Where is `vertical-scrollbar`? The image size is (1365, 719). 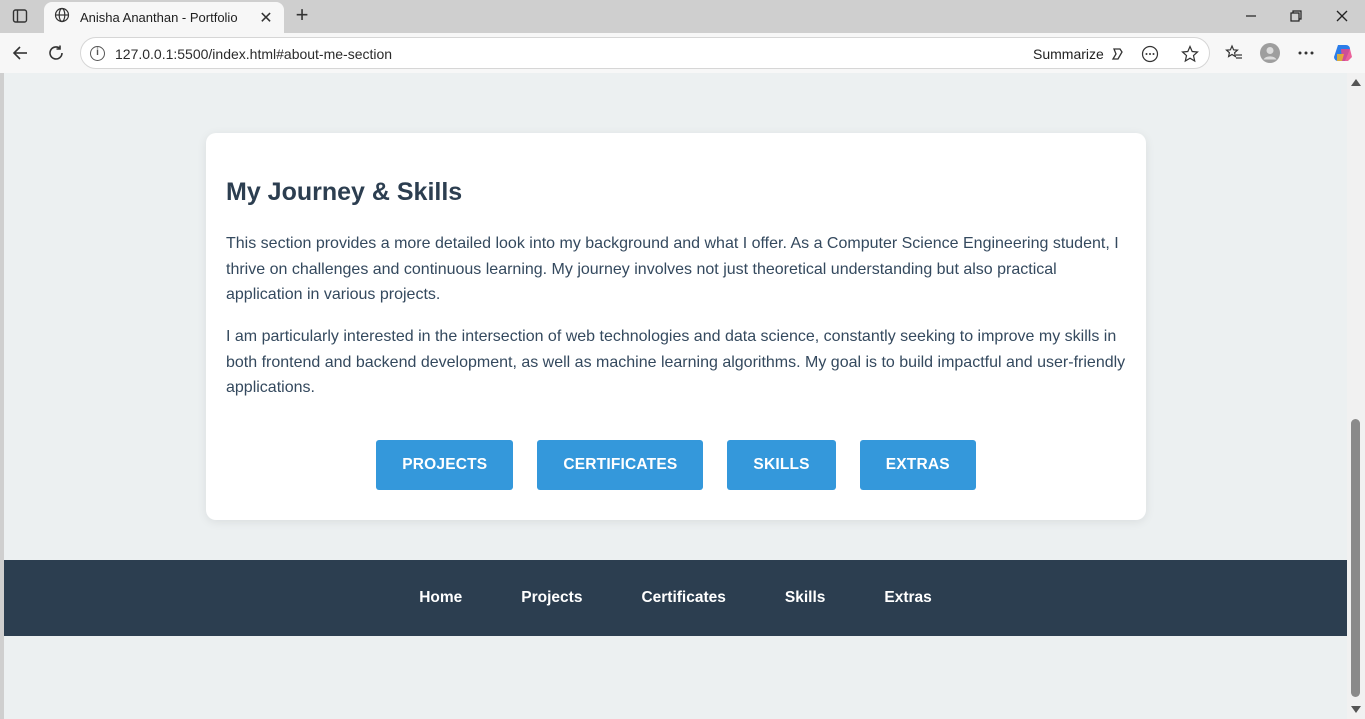
vertical-scrollbar is located at coordinates (1356, 396).